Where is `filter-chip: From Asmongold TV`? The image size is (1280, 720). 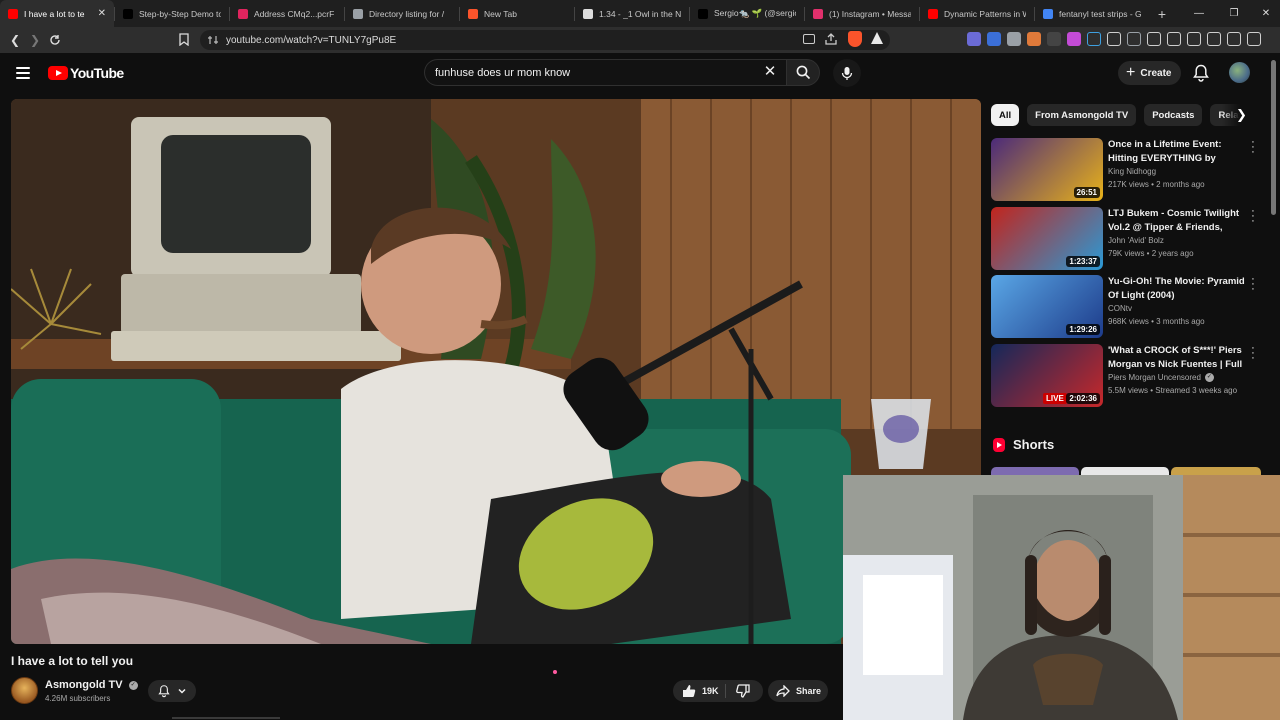
filter-chip: From Asmongold TV is located at coordinates (1082, 115).